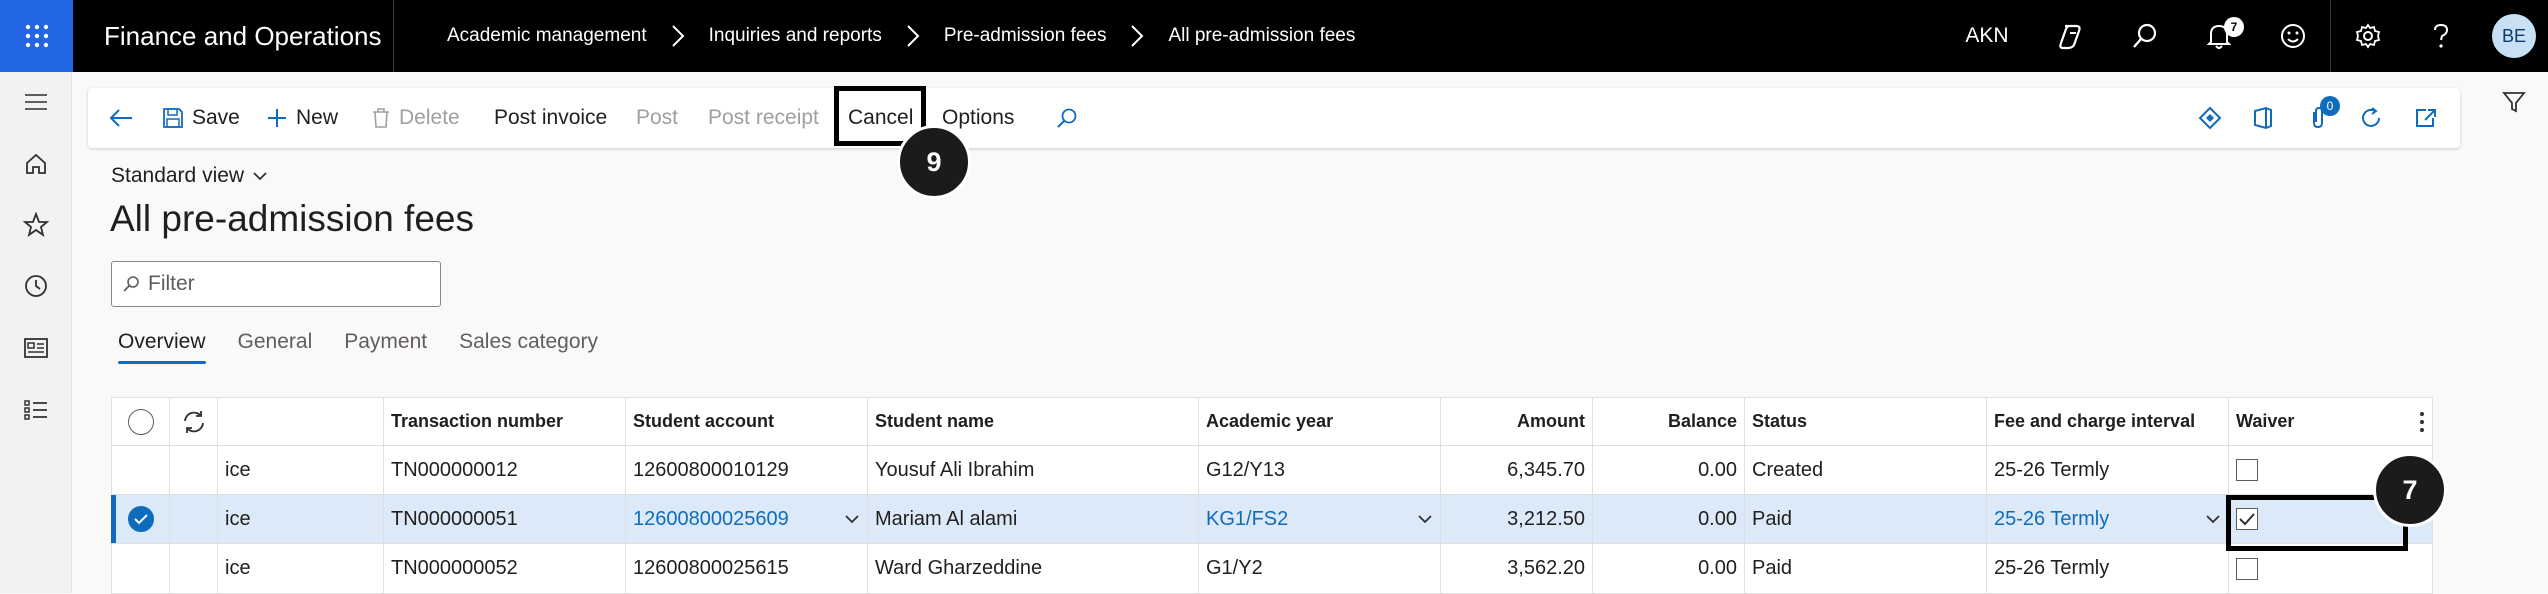 The height and width of the screenshot is (594, 2548). What do you see at coordinates (763, 118) in the screenshot?
I see `post-receipt-button: Post receipt` at bounding box center [763, 118].